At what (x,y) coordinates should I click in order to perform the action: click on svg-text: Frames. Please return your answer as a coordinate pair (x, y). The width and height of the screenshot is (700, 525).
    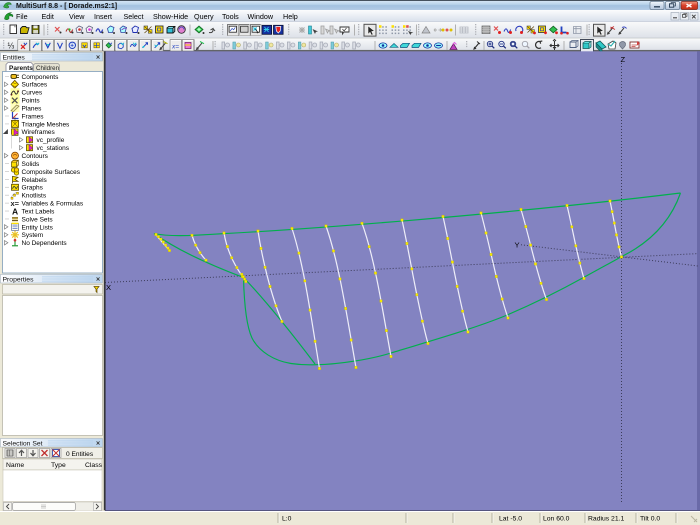
    Looking at the image, I should click on (33, 116).